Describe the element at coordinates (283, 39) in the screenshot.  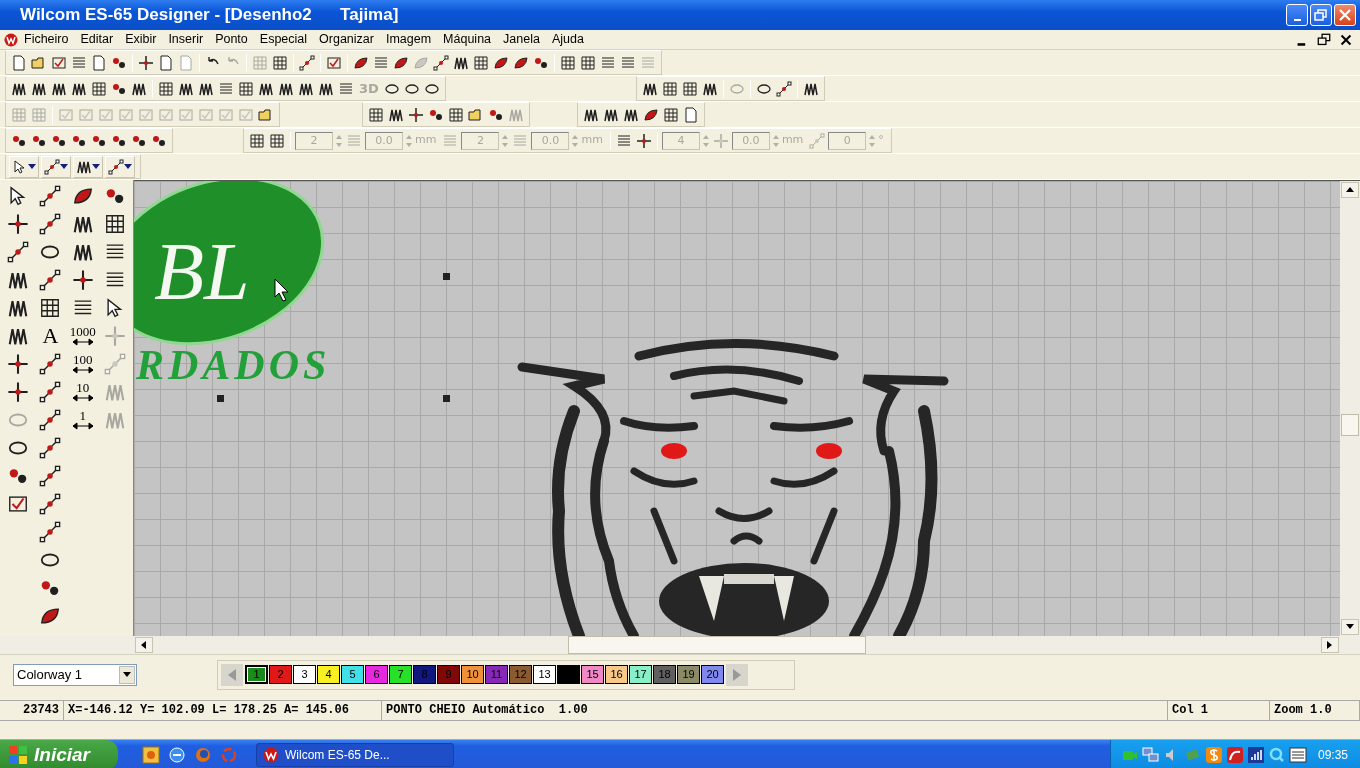
I see `menu-item: Especial` at that location.